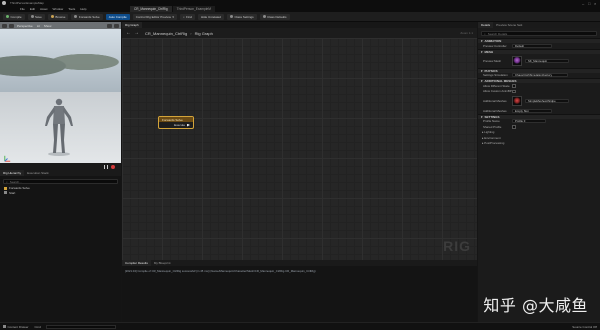 Image resolution: width=600 pixels, height=330 pixels. Describe the element at coordinates (106, 166) in the screenshot. I see `pause-icon` at that location.